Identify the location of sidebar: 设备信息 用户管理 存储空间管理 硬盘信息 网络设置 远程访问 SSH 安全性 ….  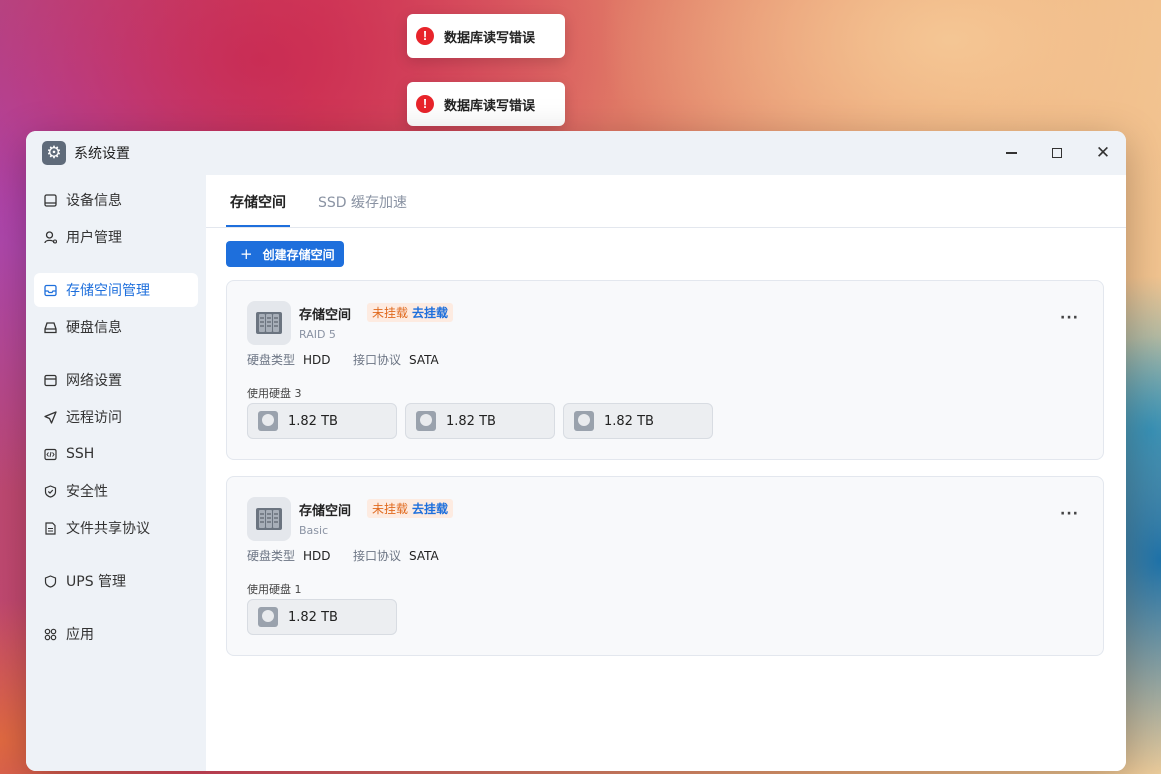
(116, 473).